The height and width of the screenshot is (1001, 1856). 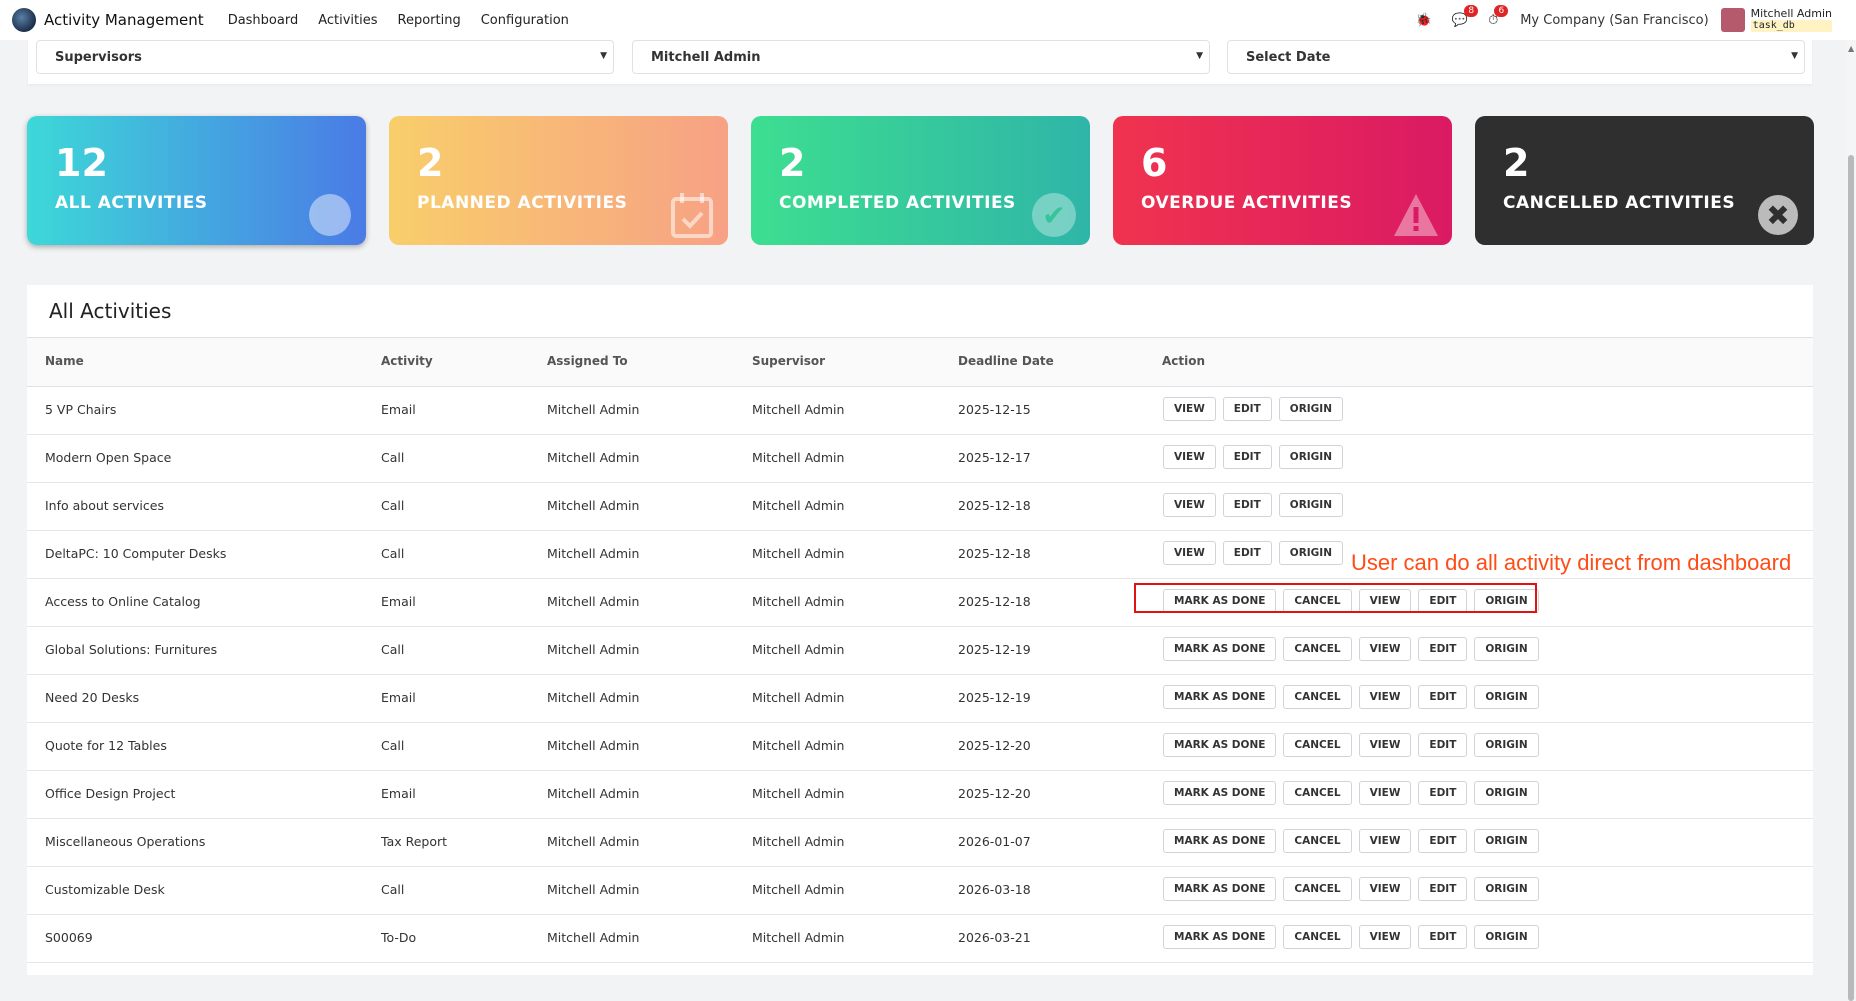 I want to click on scroll-up-icon: ▲, so click(x=1851, y=48).